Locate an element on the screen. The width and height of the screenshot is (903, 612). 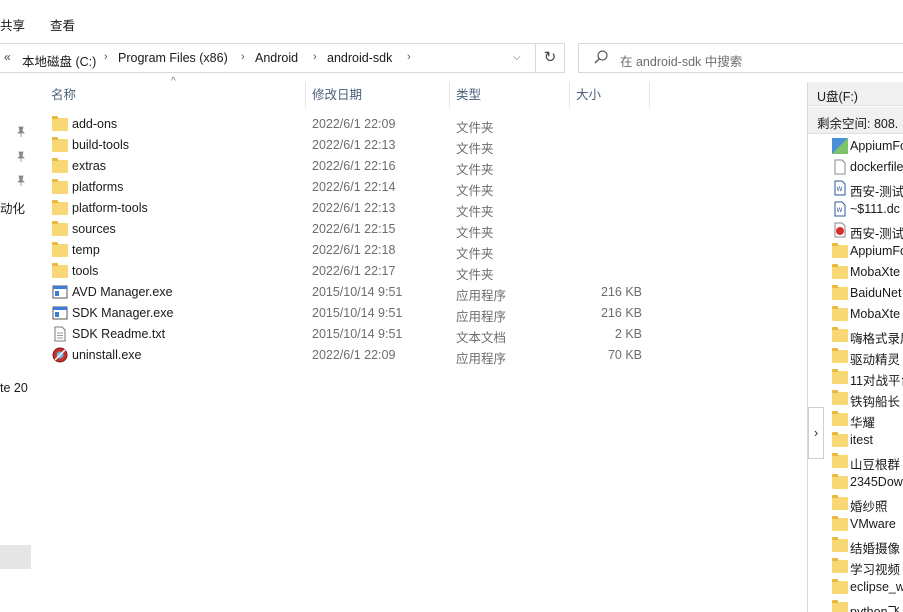
nav-item-label: te 20 is located at coordinates (14, 388).